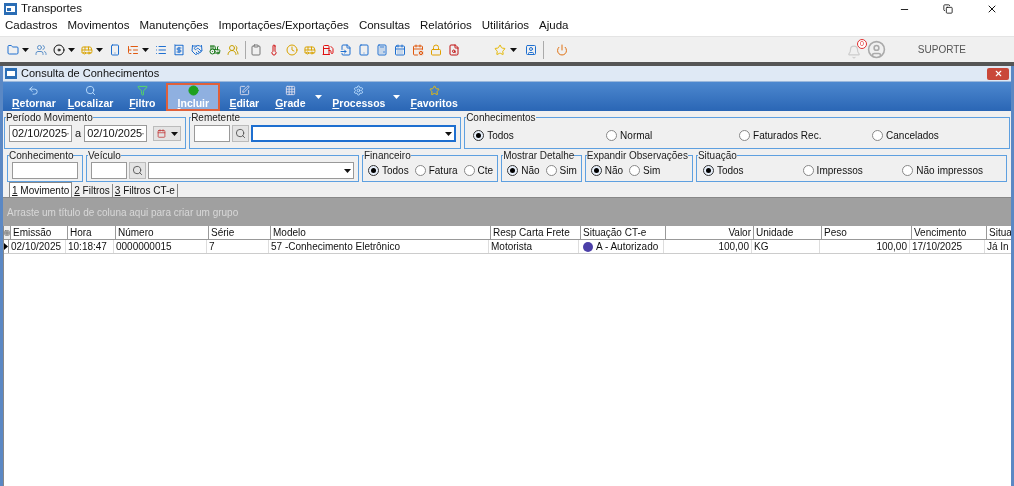 This screenshot has width=1014, height=486. What do you see at coordinates (562, 49) in the screenshot?
I see `power-icon` at bounding box center [562, 49].